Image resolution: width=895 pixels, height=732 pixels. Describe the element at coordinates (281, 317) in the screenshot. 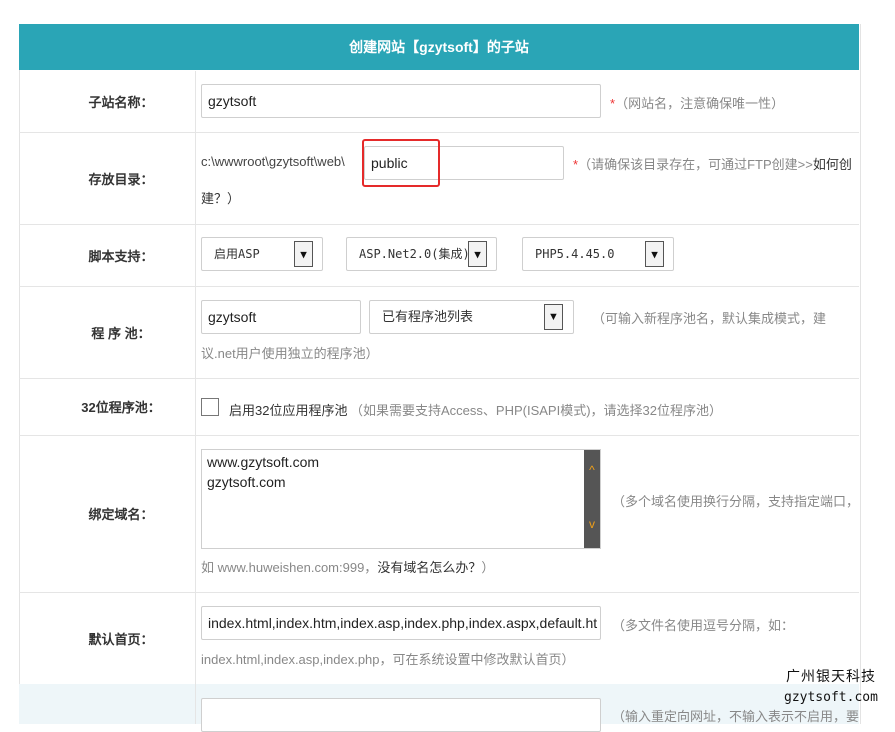

I see `app-pool-input: gzytsoft` at that location.